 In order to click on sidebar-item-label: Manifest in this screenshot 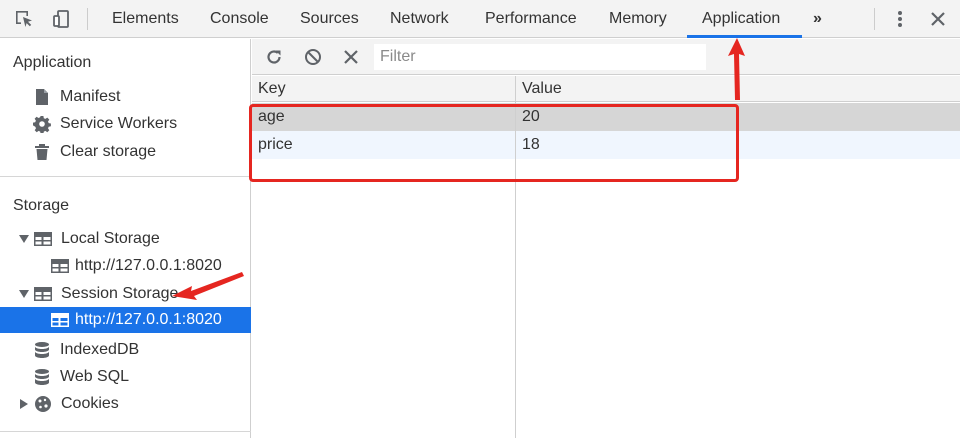, I will do `click(90, 96)`.